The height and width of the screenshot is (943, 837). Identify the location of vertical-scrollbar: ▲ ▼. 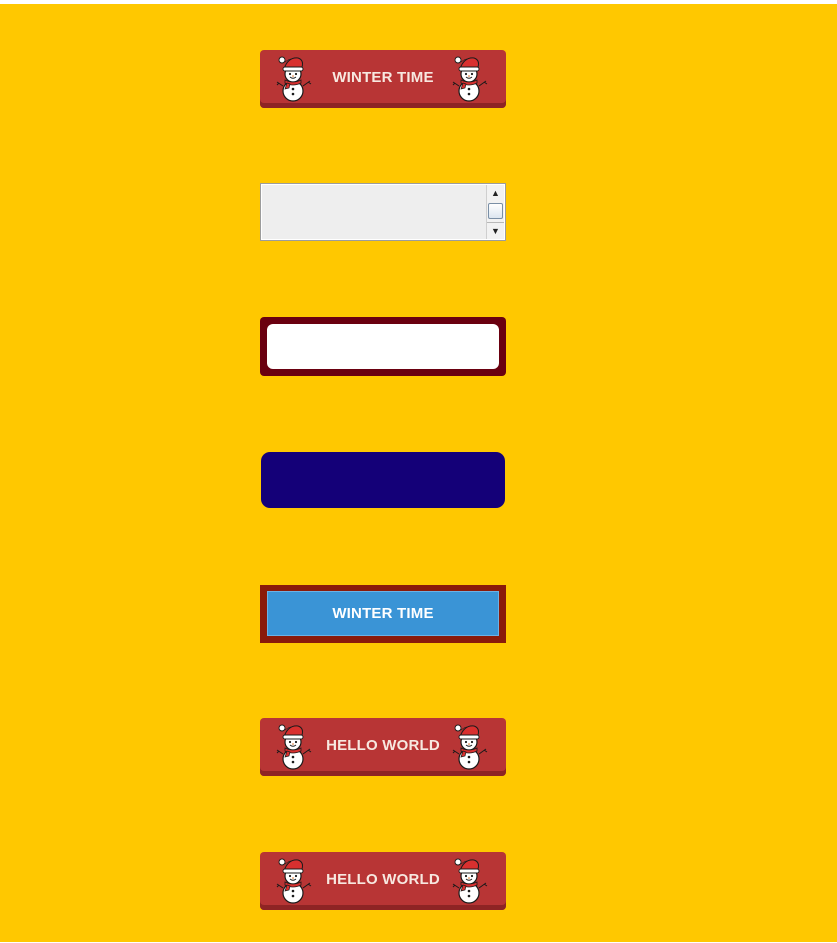
(495, 212).